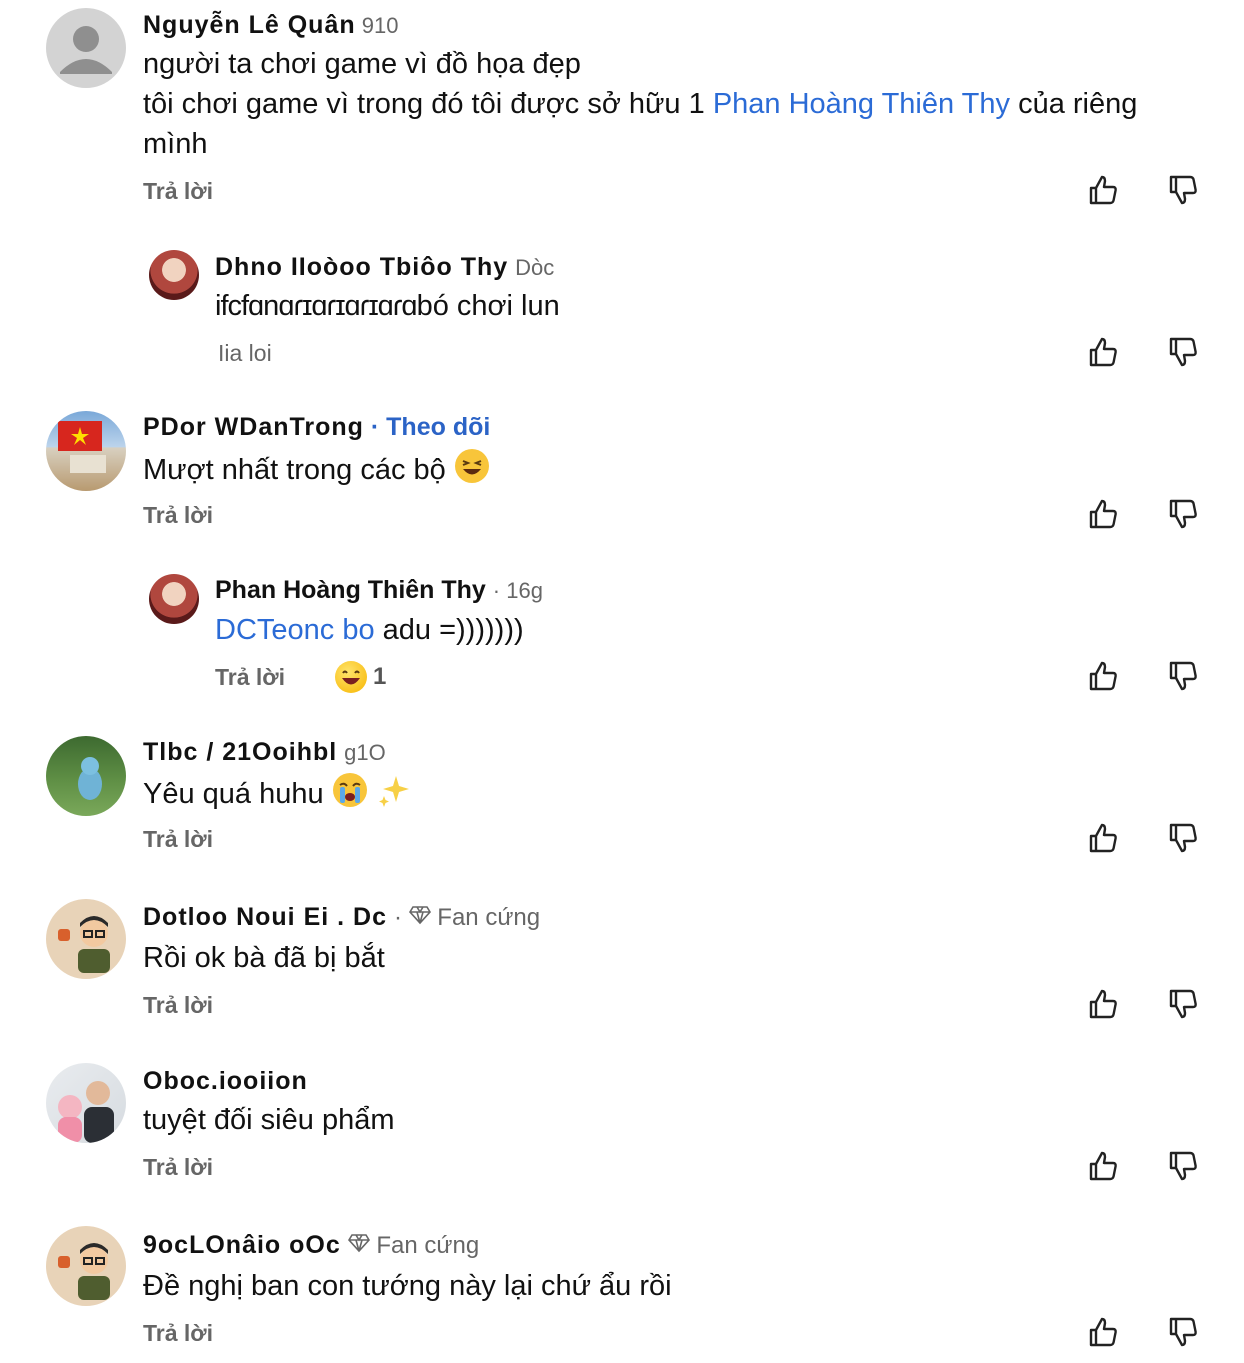 The width and height of the screenshot is (1244, 1363). I want to click on flag-monument-icon, so click(82, 447).